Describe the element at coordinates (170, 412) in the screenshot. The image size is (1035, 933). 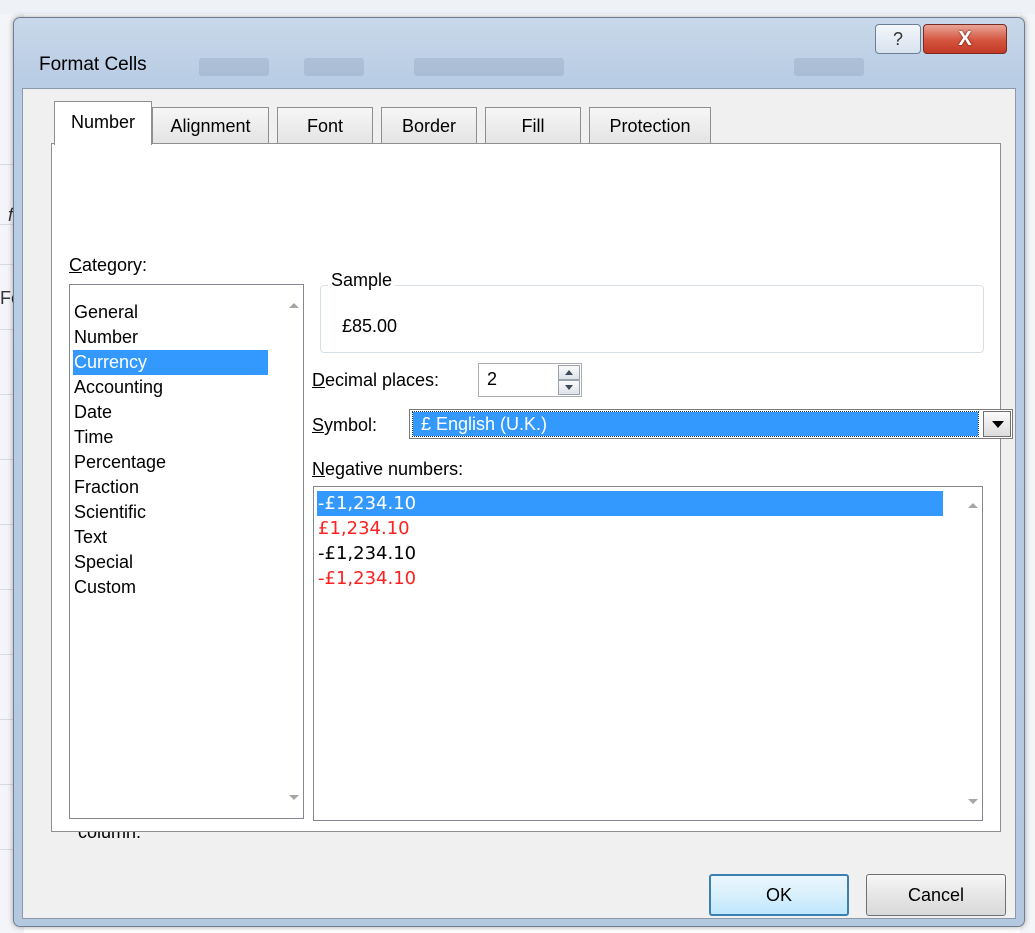
I see `category-item-date: Date` at that location.